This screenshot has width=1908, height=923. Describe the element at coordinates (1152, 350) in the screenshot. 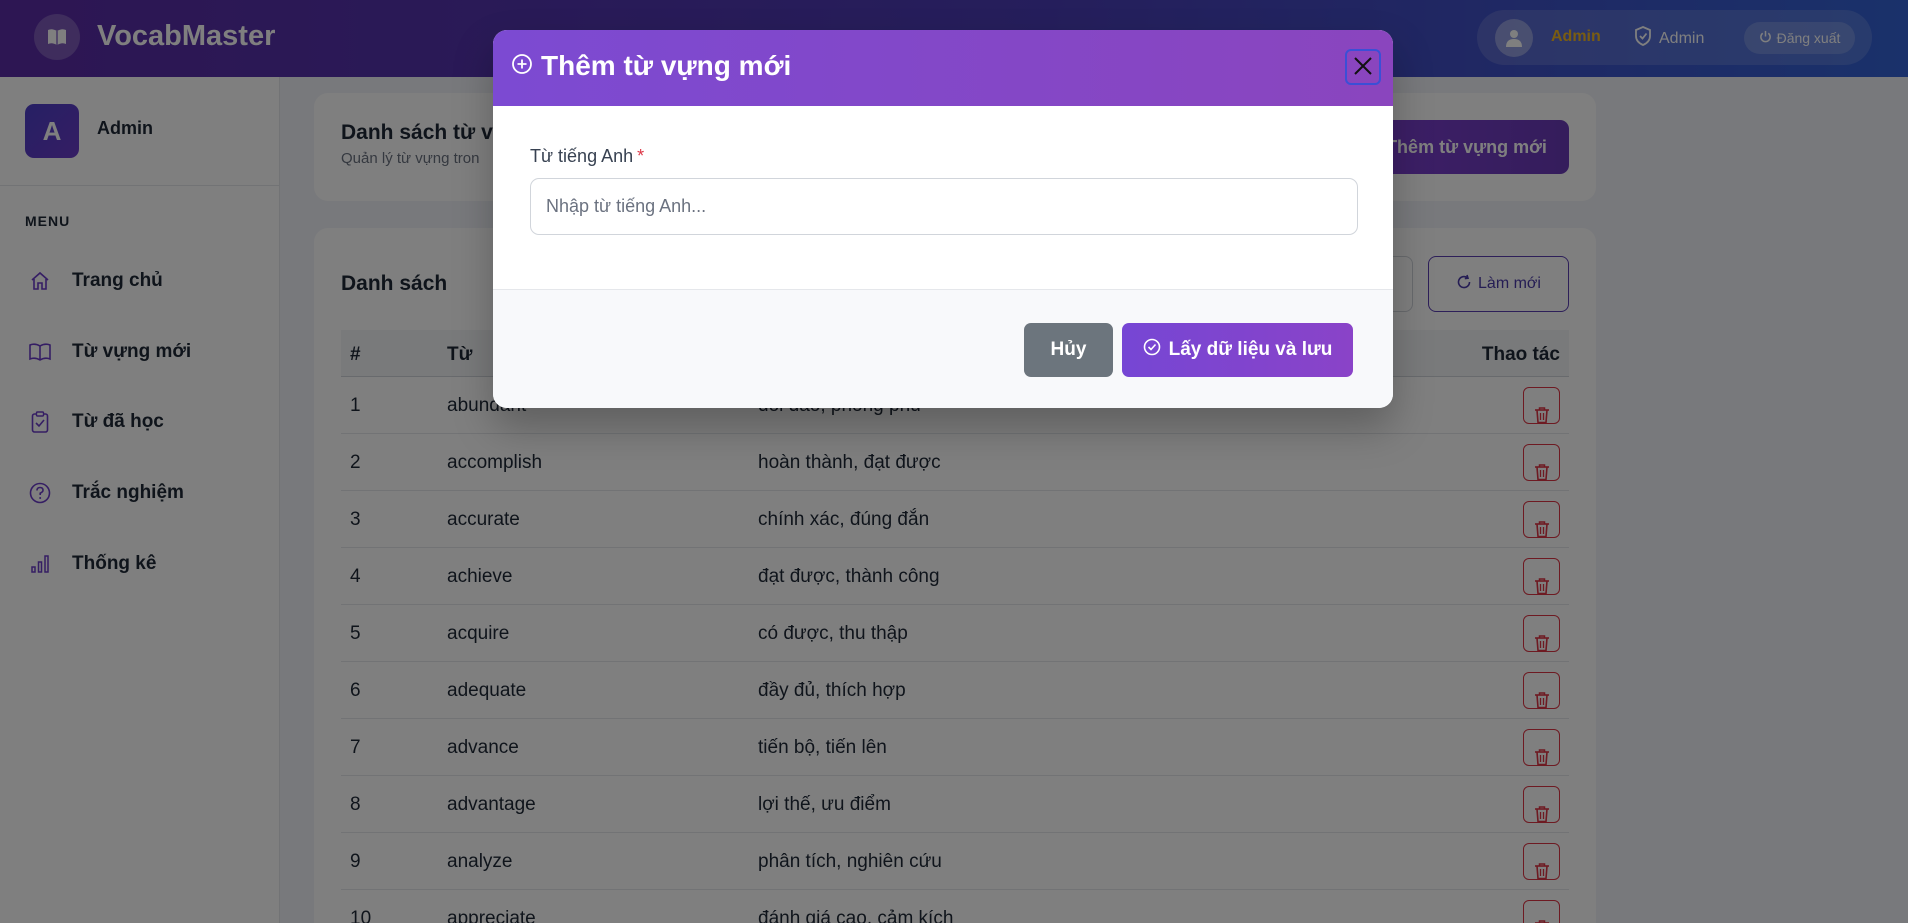

I see `check-circle-icon` at that location.